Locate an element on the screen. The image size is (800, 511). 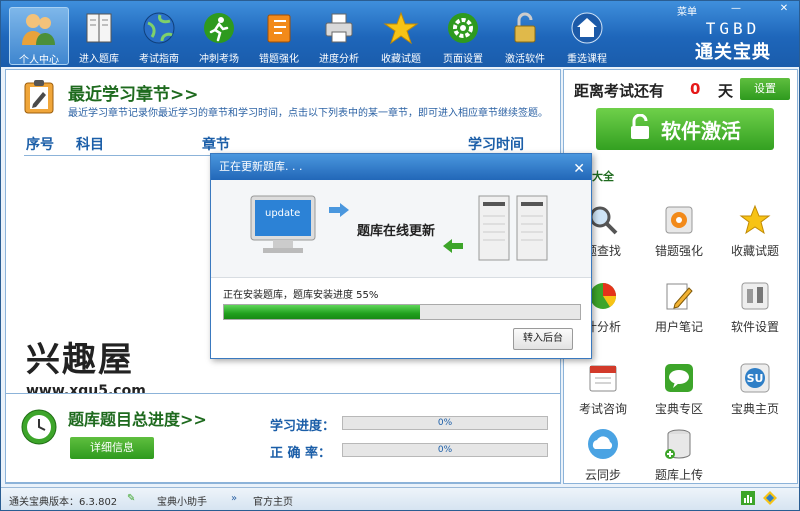
tool-software-settings: 软件设置 is located at coordinates (755, 306).